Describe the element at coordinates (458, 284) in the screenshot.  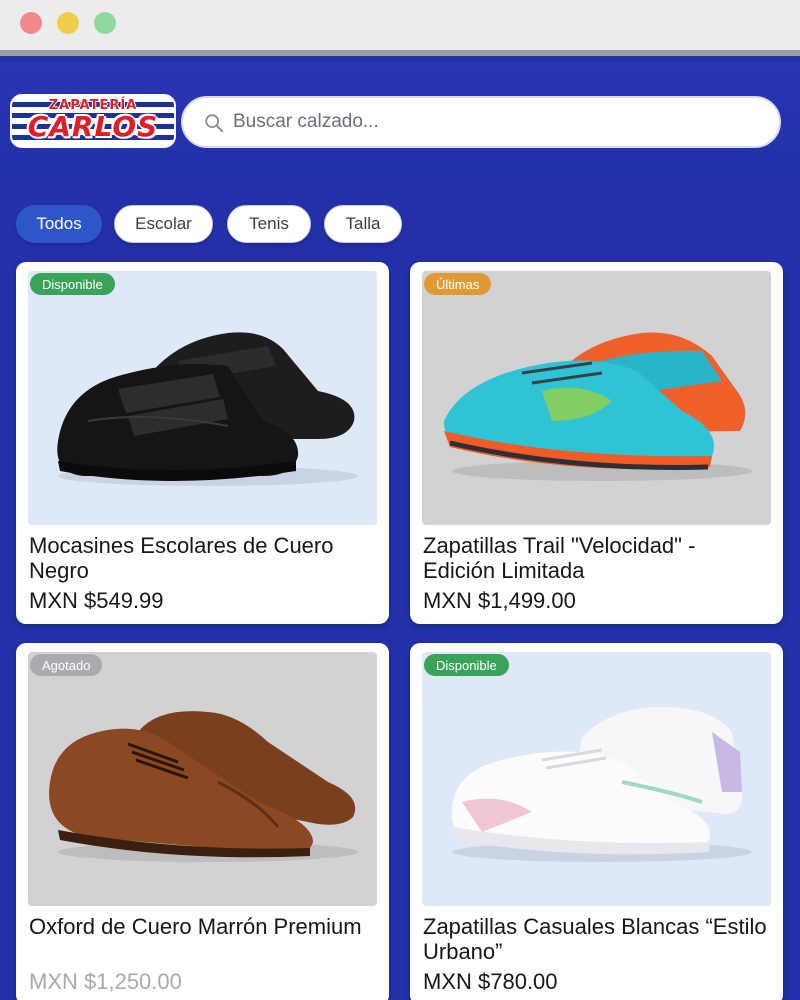
I see `status-badge: Últimas` at that location.